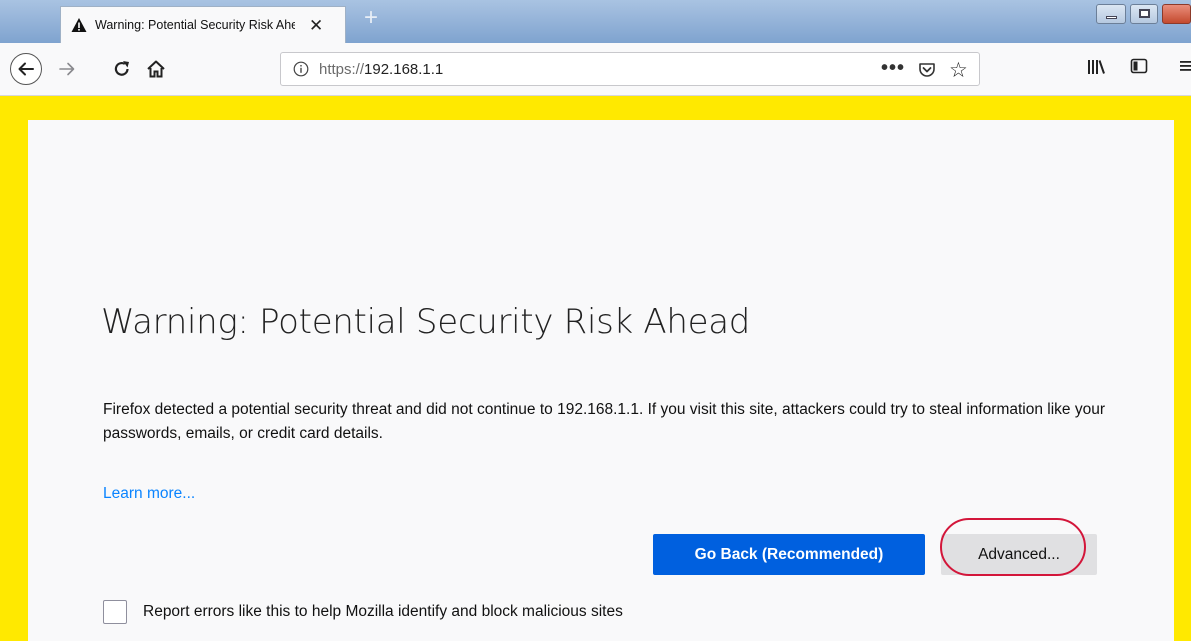 This screenshot has width=1191, height=641. I want to click on page-title: Warning: Potential Security Risk Ahead, so click(426, 322).